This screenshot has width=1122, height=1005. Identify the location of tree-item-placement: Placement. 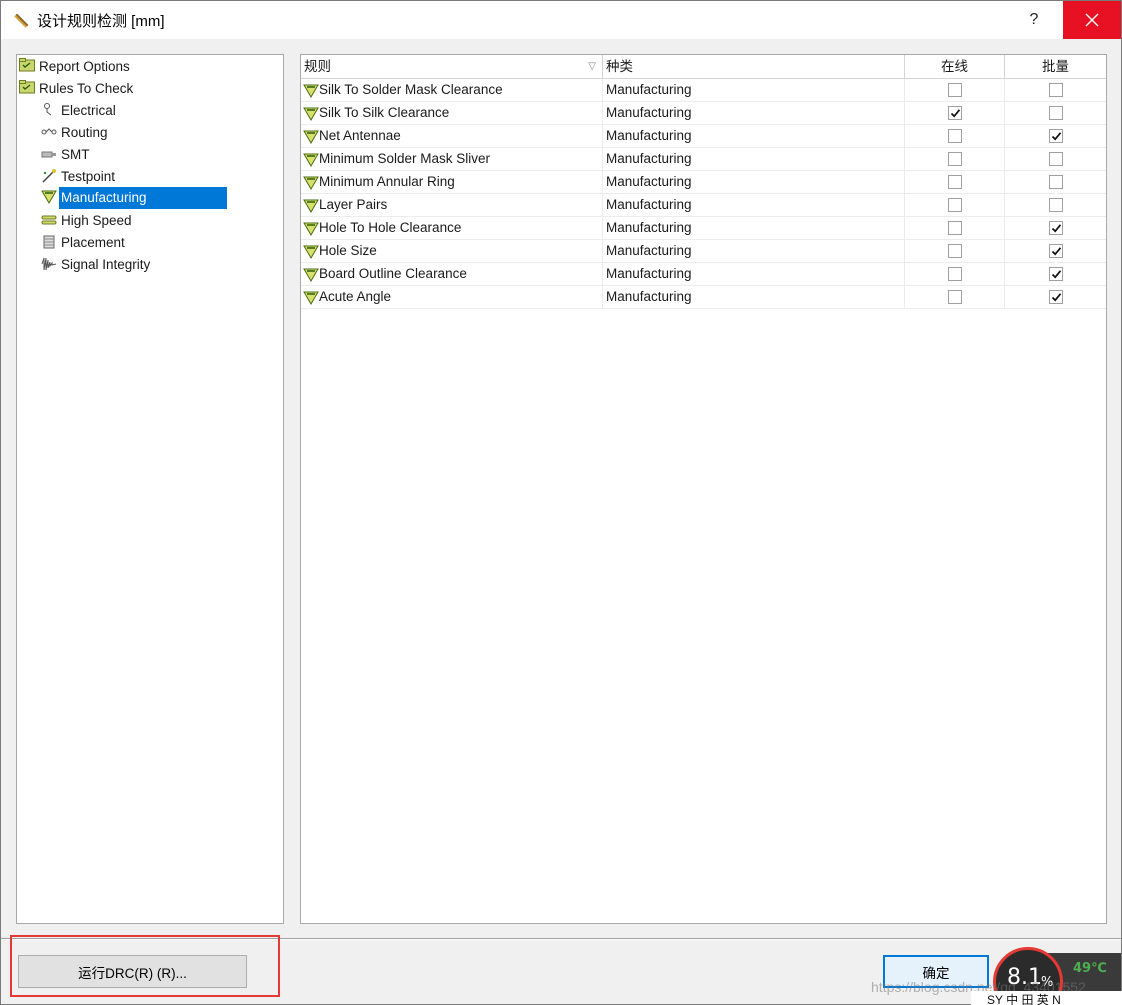
(84, 242).